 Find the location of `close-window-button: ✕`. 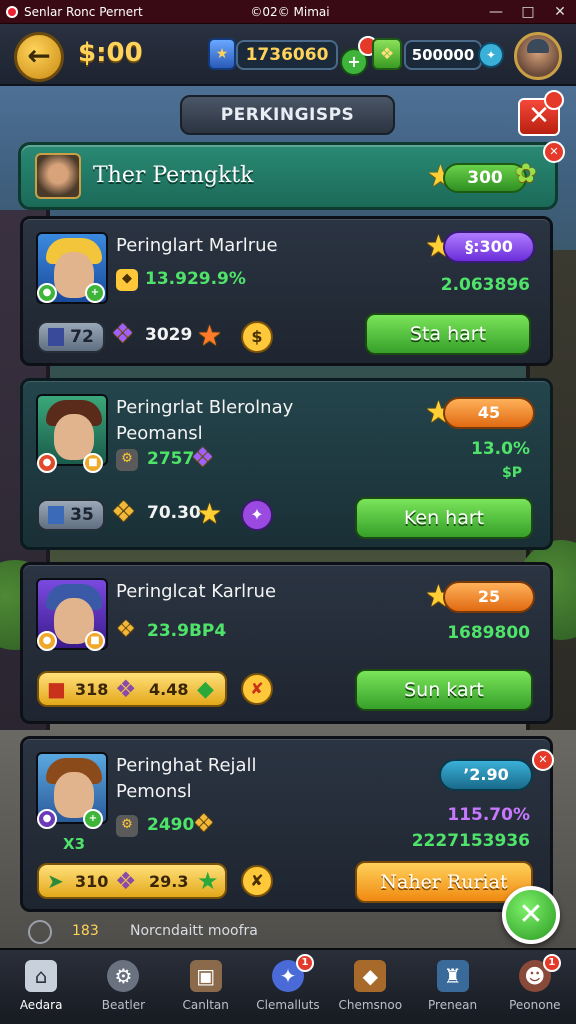

close-window-button: ✕ is located at coordinates (560, 12).